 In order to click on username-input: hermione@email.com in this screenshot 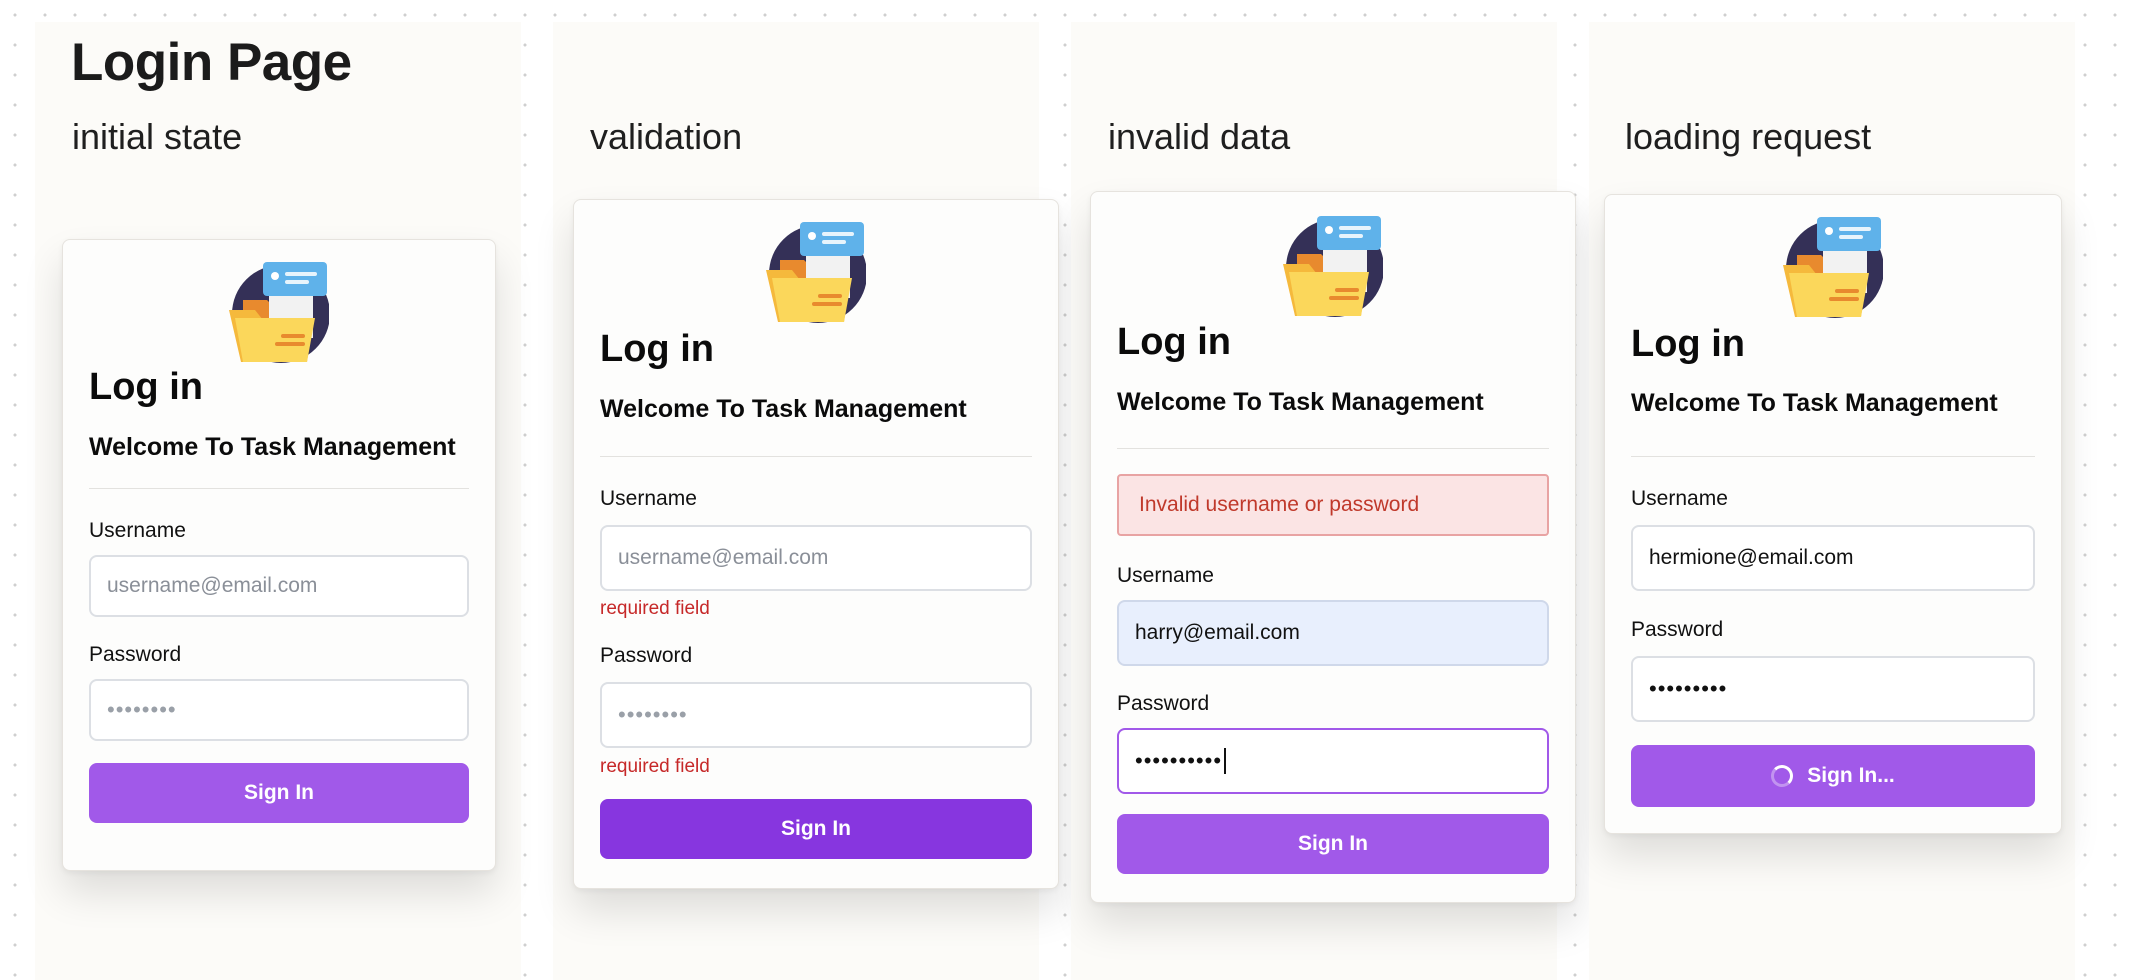, I will do `click(1833, 558)`.